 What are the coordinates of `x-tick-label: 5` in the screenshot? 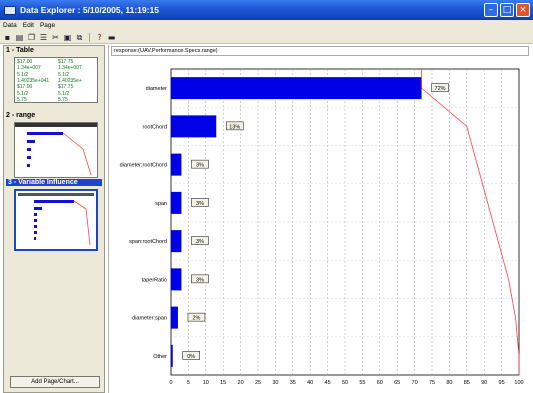 It's located at (188, 383).